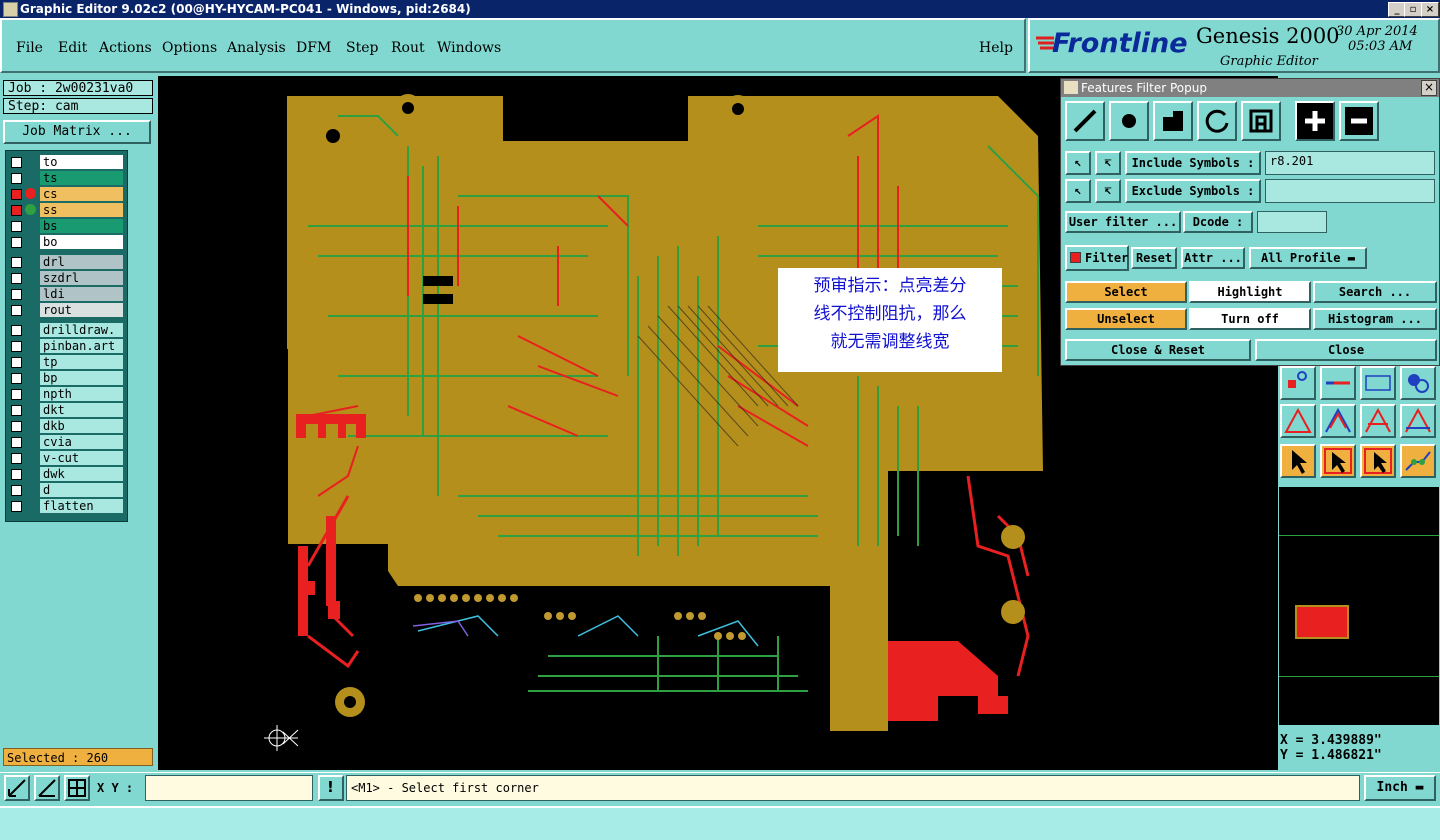 The width and height of the screenshot is (1440, 840). What do you see at coordinates (66, 294) in the screenshot?
I see `layer-row-ldi: ldi` at bounding box center [66, 294].